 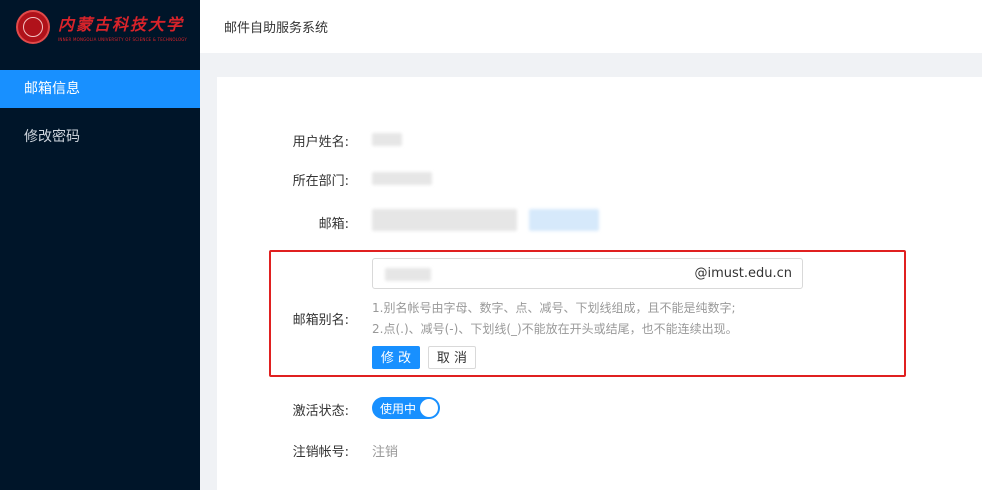 I want to click on status-label: 激活状态:, so click(x=320, y=411).